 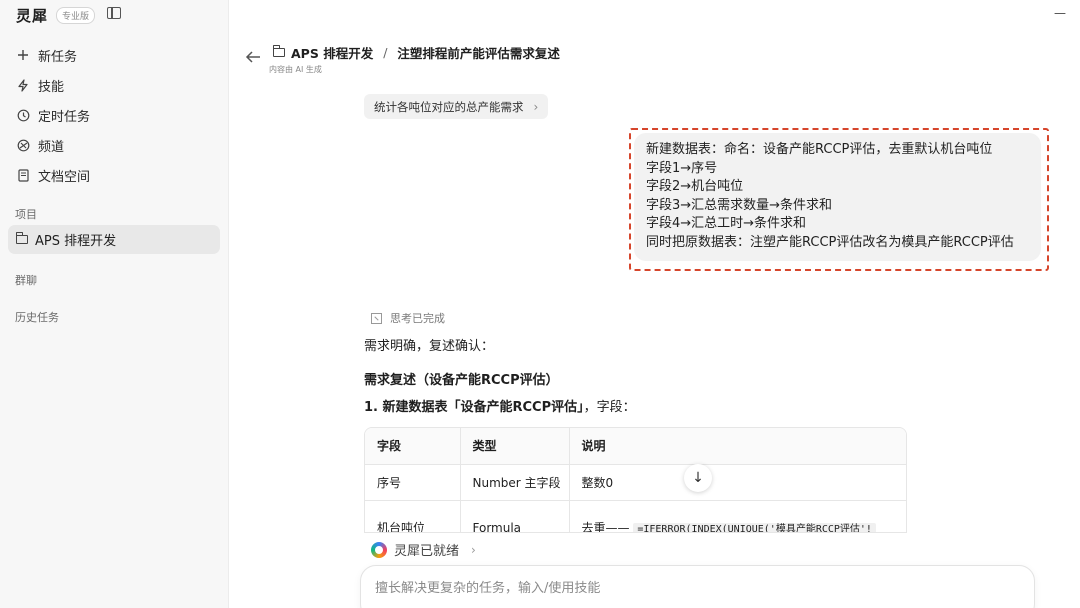 What do you see at coordinates (51, 87) in the screenshot?
I see `nav-label: 技能` at bounding box center [51, 87].